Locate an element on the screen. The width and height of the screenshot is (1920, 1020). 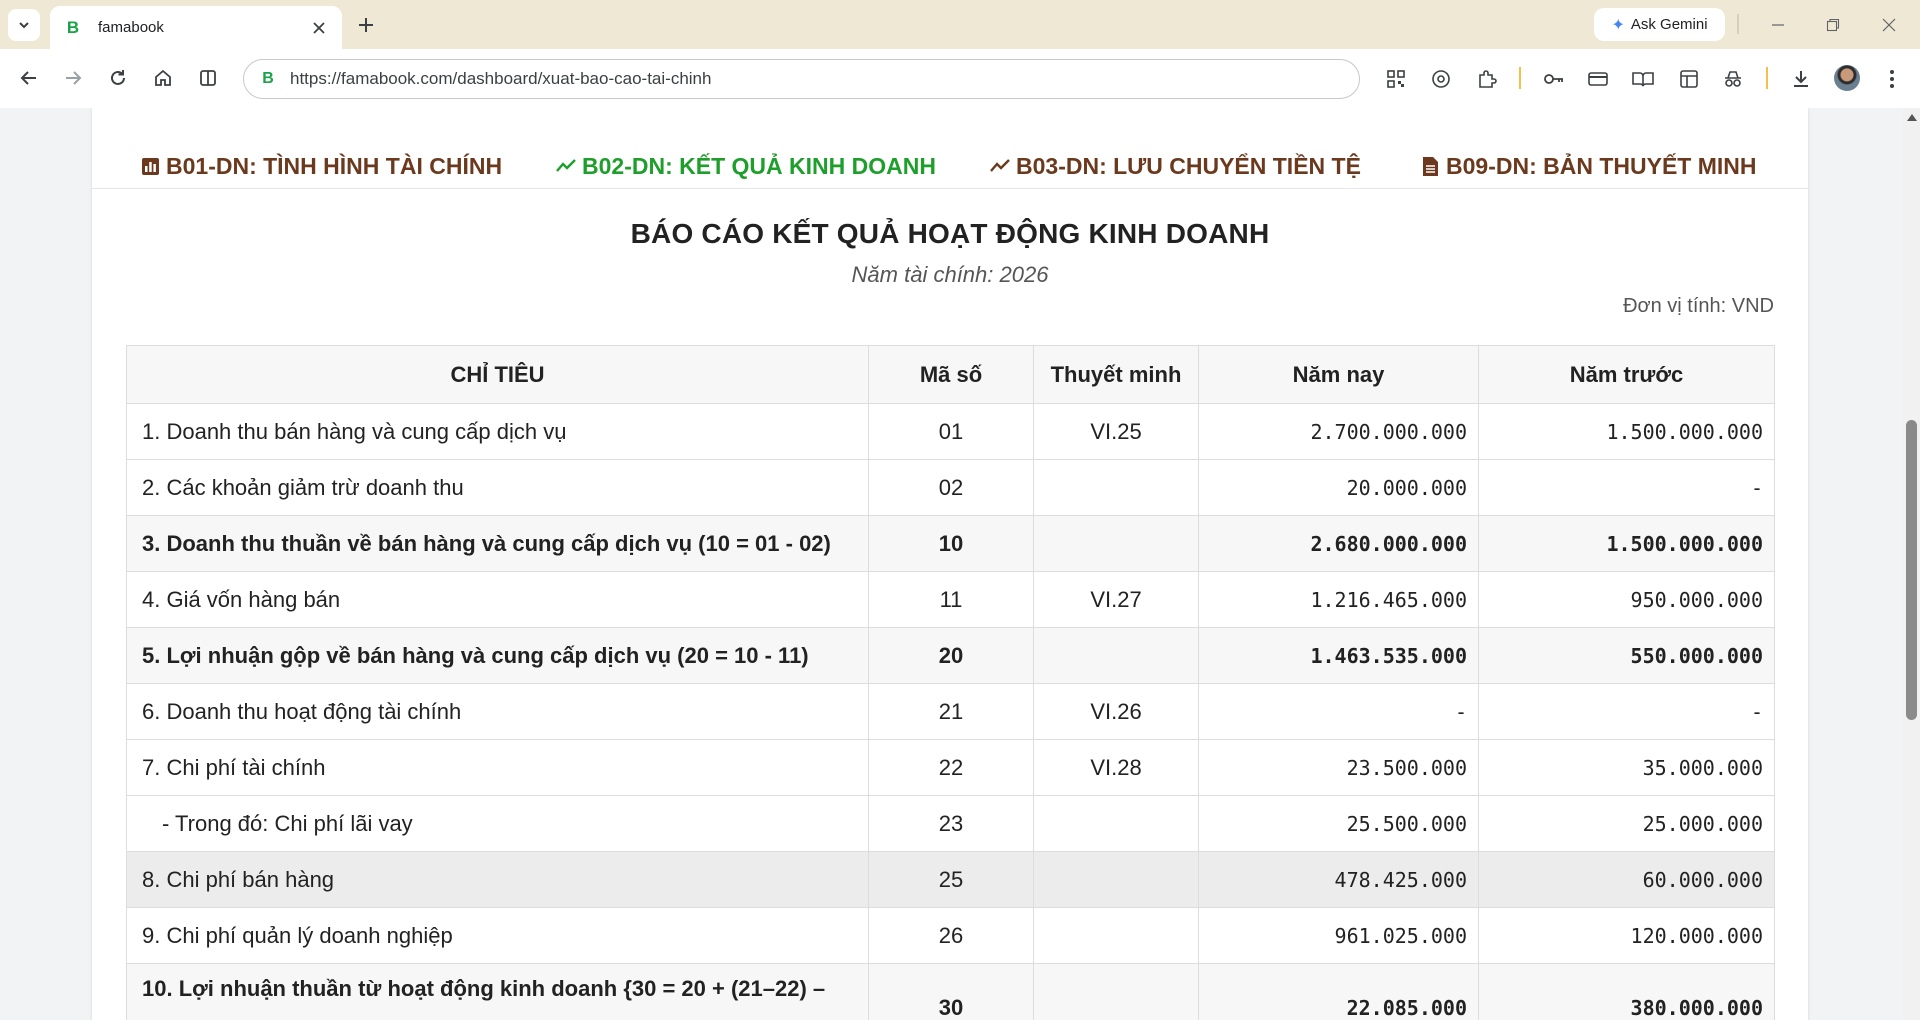
tab-b02: B02-DN: KẾT QUẢ KINH DOANH is located at coordinates (746, 166).